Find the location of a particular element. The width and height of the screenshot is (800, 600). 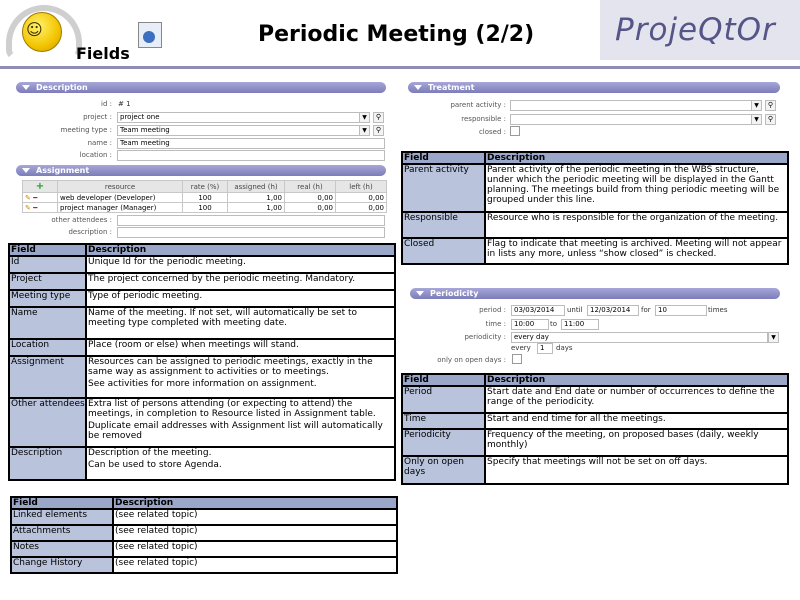

field-cell: Other attendees is located at coordinates (47, 422).